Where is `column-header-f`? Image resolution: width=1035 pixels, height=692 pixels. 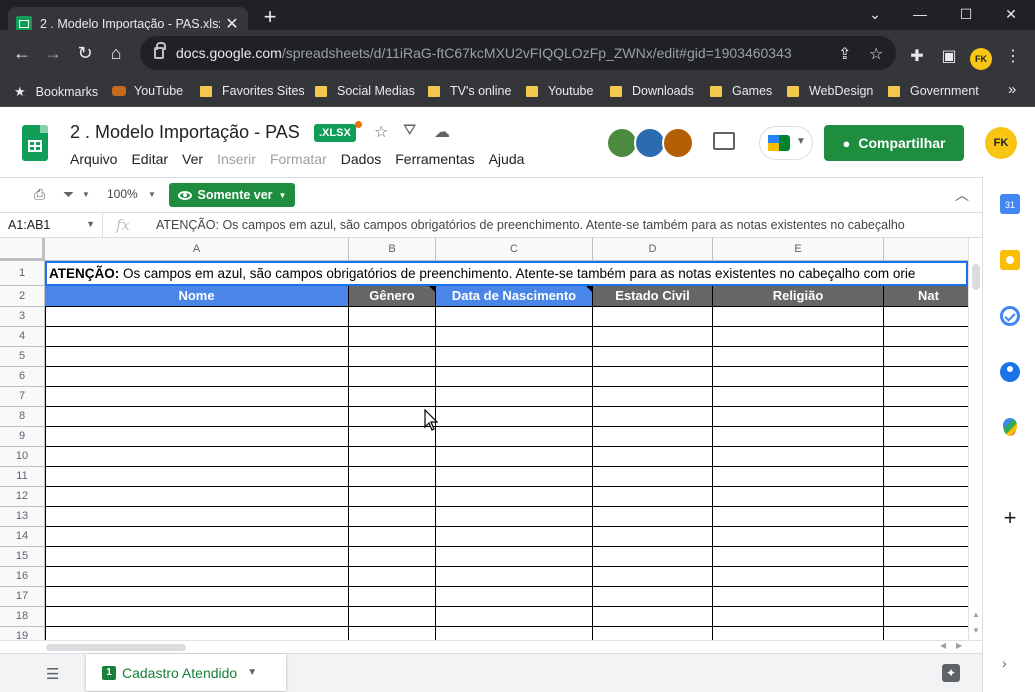 column-header-f is located at coordinates (926, 249).